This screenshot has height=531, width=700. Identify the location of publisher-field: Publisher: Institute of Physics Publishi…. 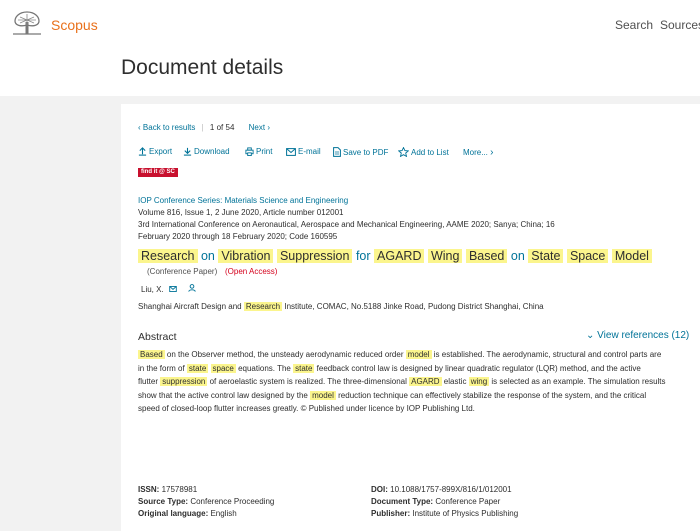
(445, 513).